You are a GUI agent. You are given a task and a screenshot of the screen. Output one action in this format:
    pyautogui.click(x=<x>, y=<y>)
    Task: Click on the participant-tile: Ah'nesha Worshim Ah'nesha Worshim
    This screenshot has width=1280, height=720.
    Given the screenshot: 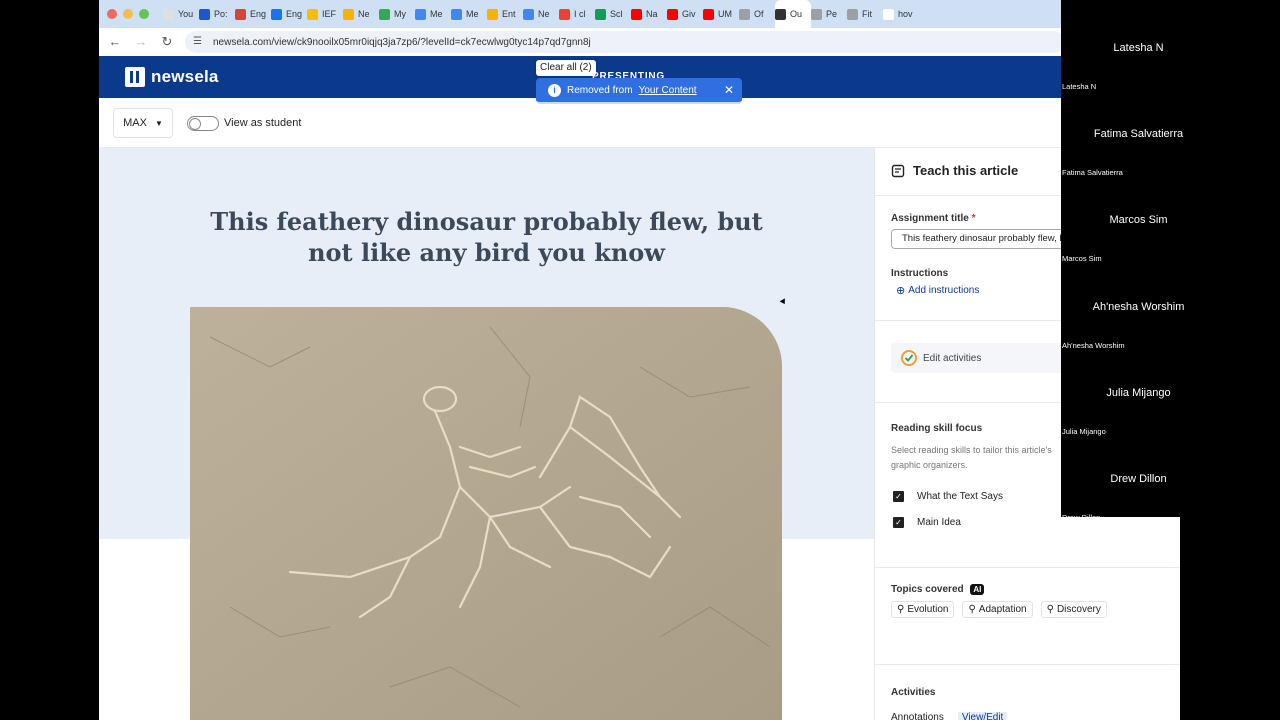 What is the action you would take?
    pyautogui.click(x=1138, y=308)
    